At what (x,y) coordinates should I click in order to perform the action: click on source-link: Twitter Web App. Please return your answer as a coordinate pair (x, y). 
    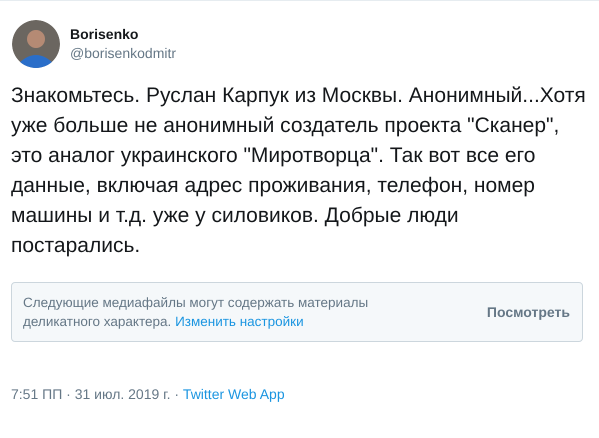
    Looking at the image, I should click on (233, 394).